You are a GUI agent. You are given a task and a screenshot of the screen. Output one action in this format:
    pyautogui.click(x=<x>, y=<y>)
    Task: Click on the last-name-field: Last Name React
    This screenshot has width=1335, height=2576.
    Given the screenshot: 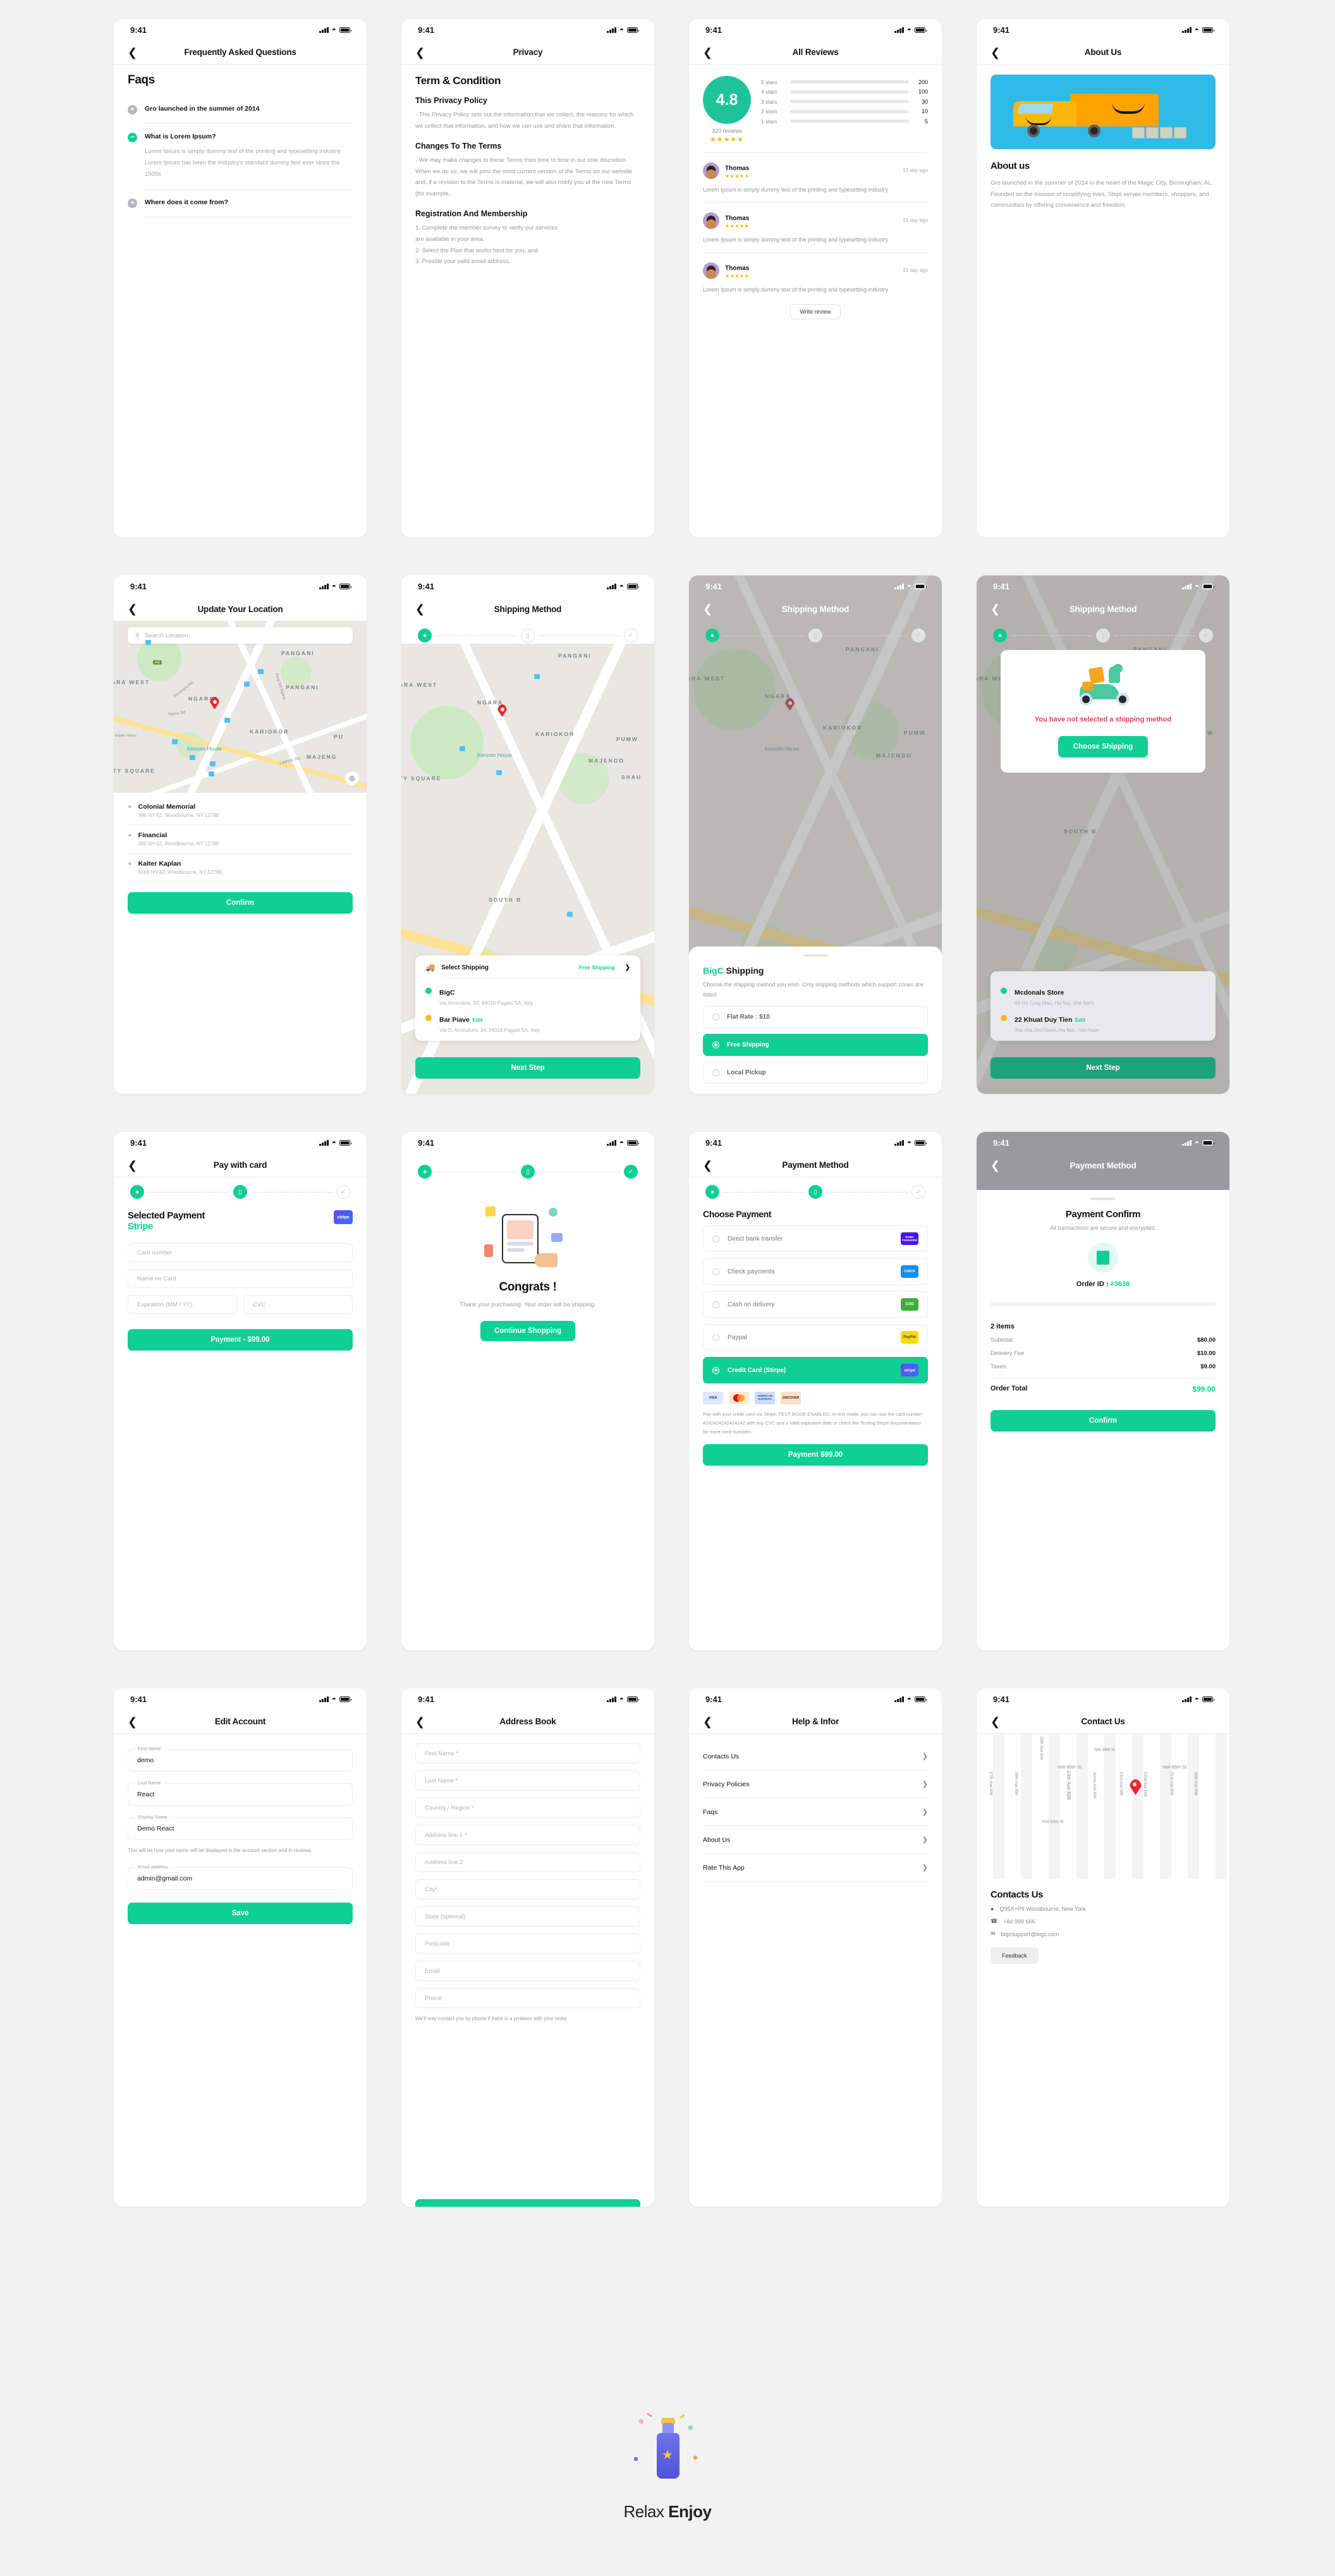 What is the action you would take?
    pyautogui.click(x=240, y=1793)
    